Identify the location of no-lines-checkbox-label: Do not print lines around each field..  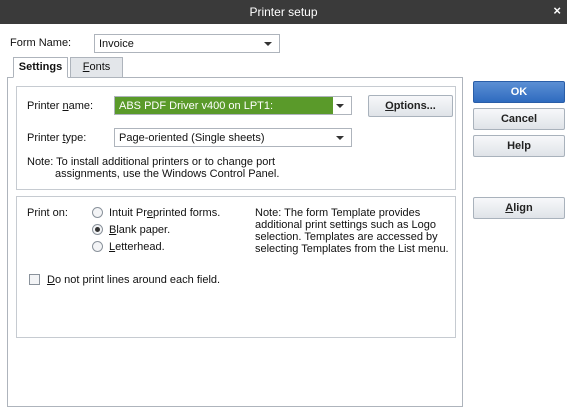
(133, 280).